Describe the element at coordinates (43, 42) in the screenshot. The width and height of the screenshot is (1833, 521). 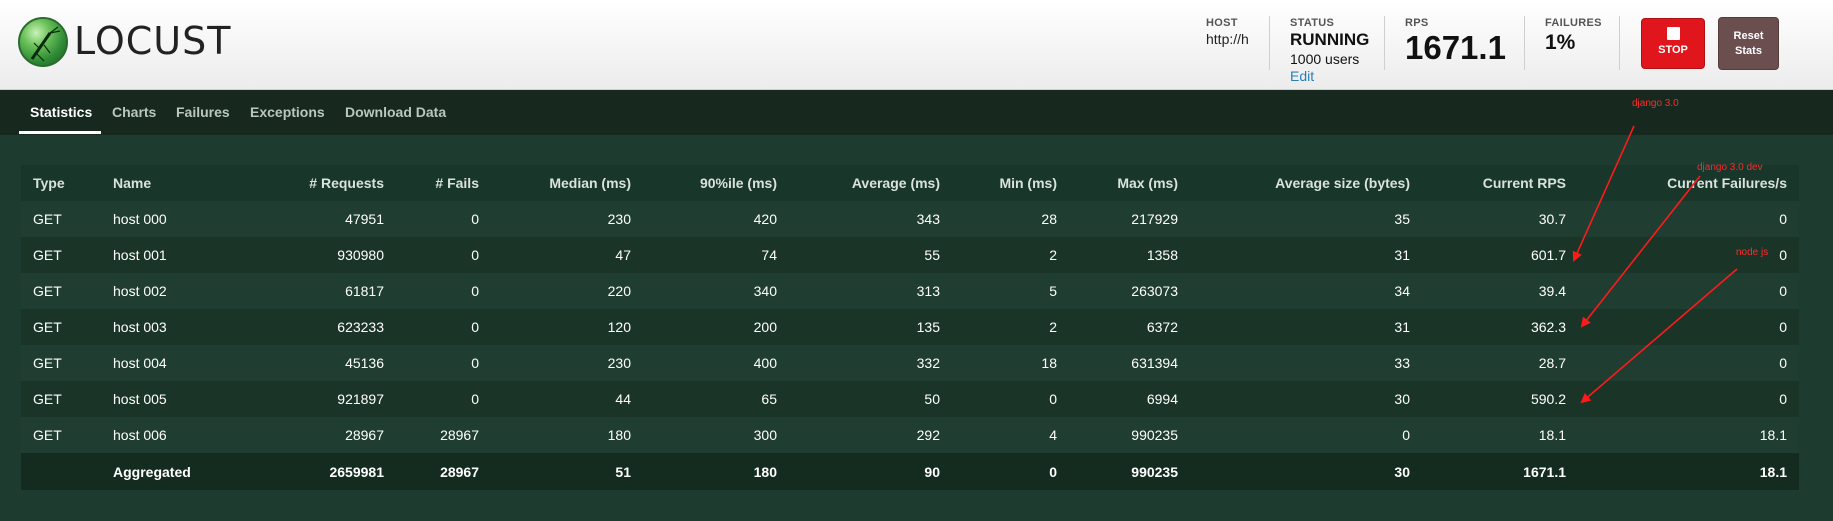
I see `locust-logo-icon` at that location.